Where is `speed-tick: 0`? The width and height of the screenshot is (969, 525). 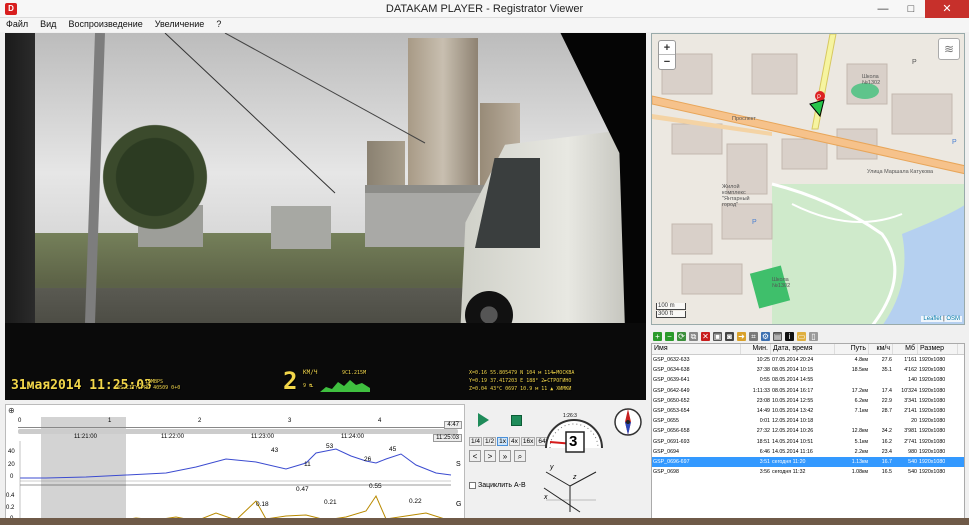 speed-tick: 0 is located at coordinates (12, 477).